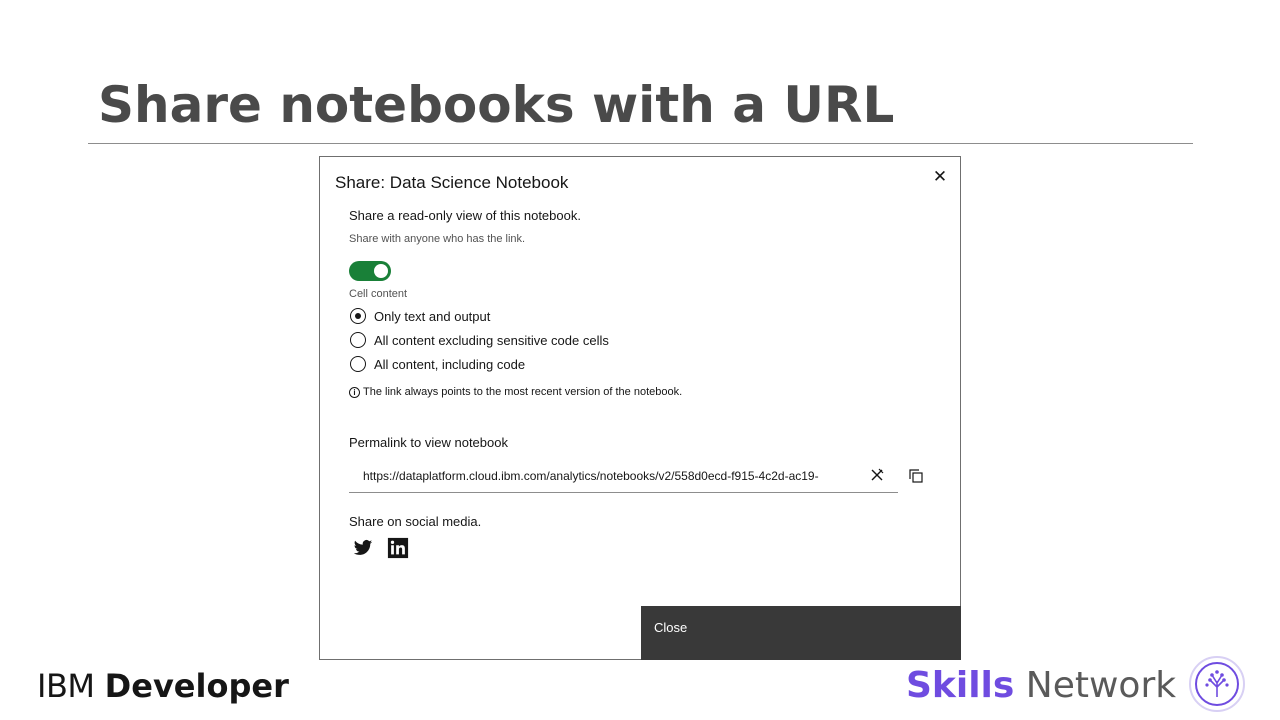  What do you see at coordinates (960, 685) in the screenshot?
I see `skills-logo-text: Skills` at bounding box center [960, 685].